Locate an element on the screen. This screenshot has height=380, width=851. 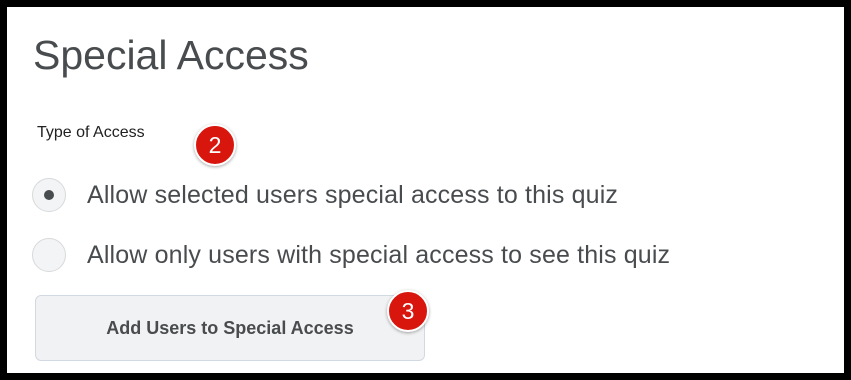
radio-button-selected is located at coordinates (49, 195).